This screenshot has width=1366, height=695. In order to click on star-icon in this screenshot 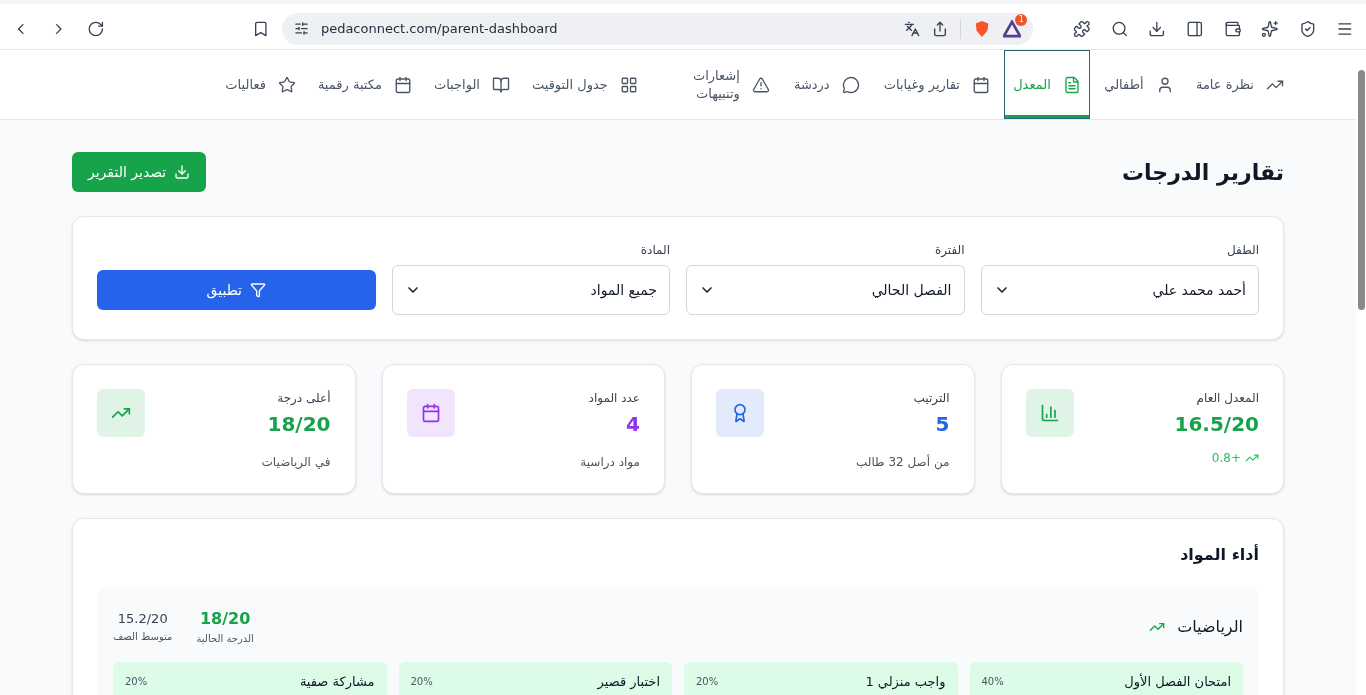, I will do `click(286, 84)`.